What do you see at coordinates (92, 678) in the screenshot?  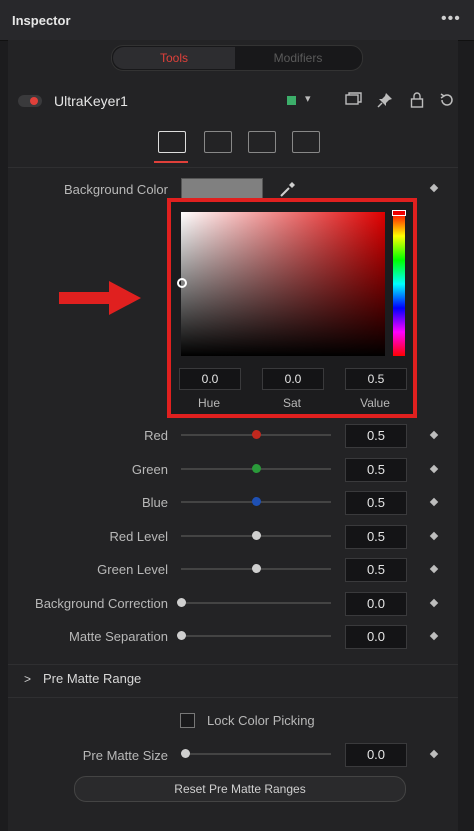 I see `pre-matte-range-label: Pre Matte Range` at bounding box center [92, 678].